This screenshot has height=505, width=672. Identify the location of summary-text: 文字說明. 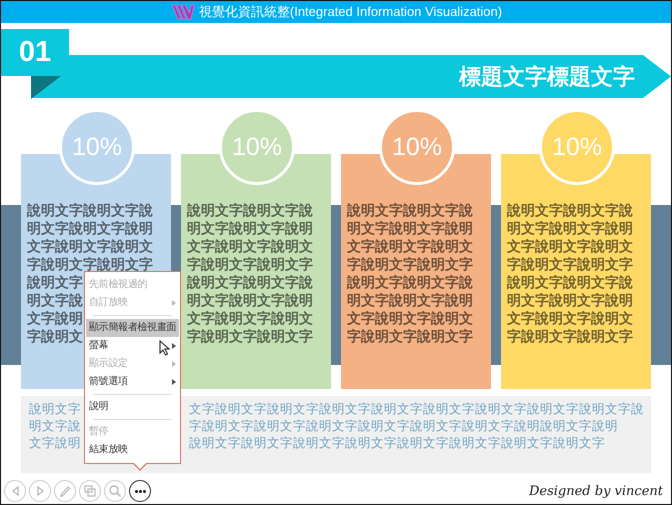
(55, 442).